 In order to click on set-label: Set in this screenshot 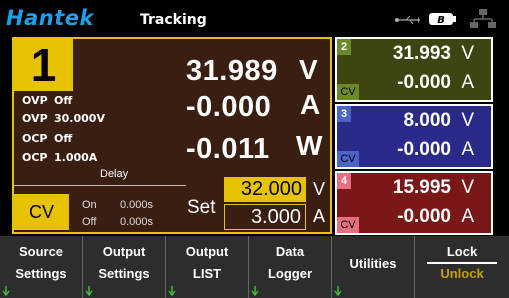, I will do `click(201, 207)`.